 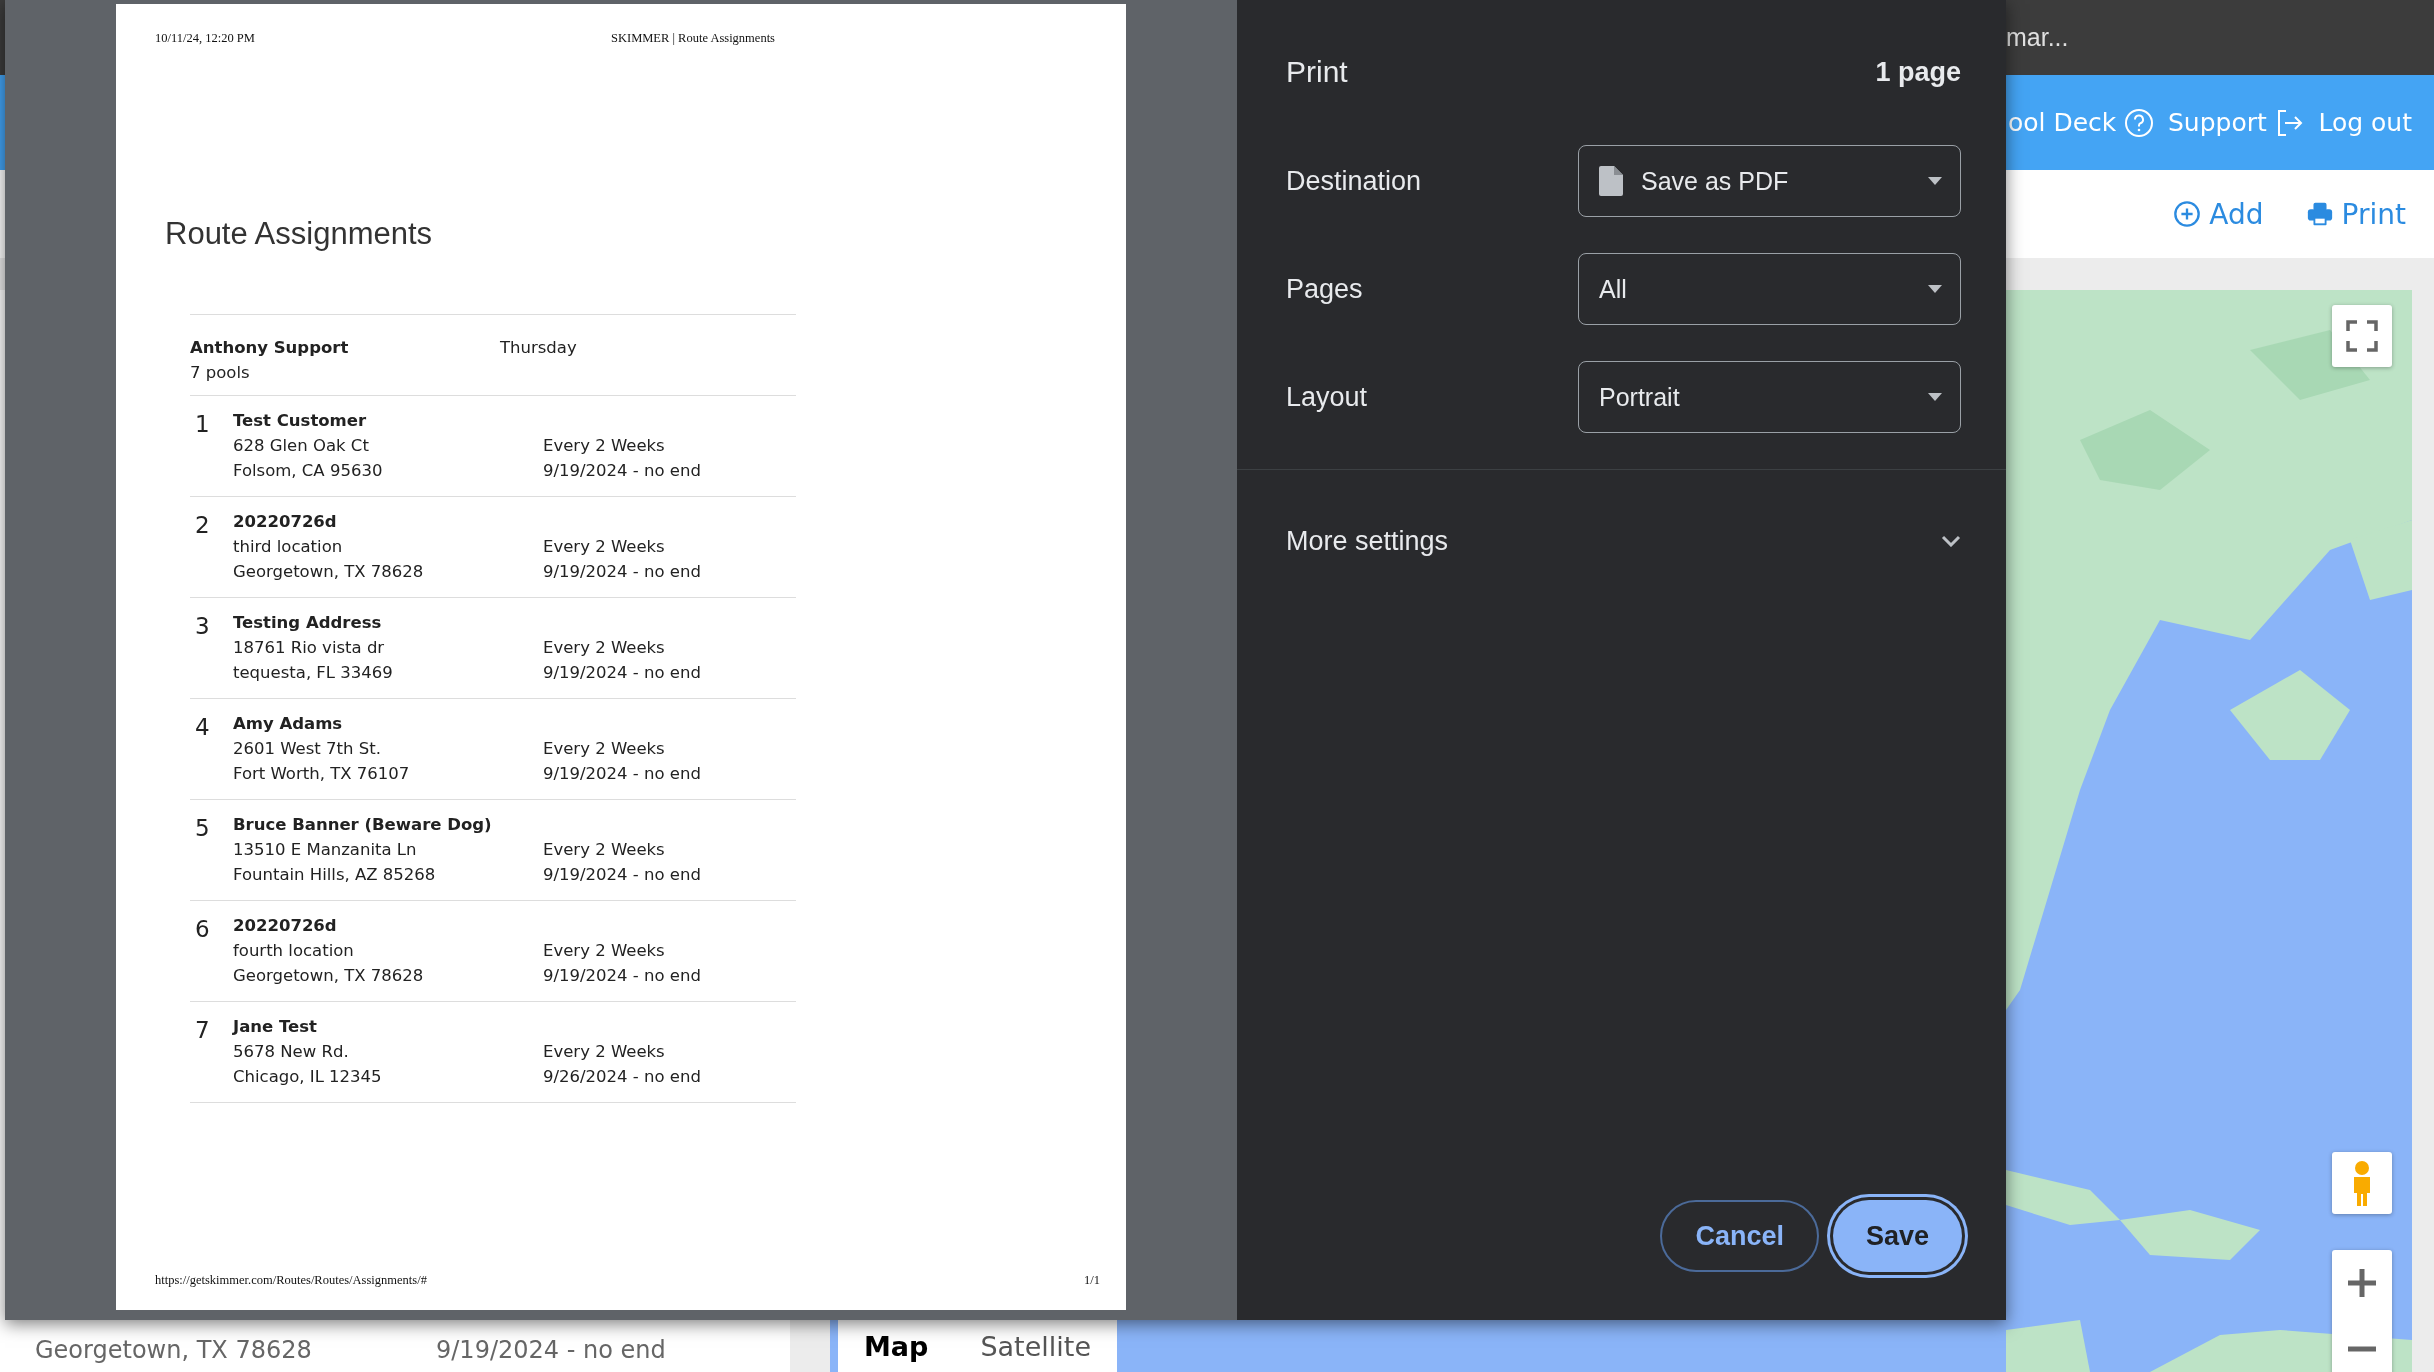 What do you see at coordinates (2218, 214) in the screenshot?
I see `toolbar-button: Add` at bounding box center [2218, 214].